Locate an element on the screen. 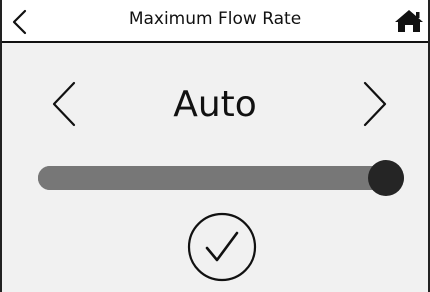 This screenshot has height=292, width=430. home-icon is located at coordinates (409, 21).